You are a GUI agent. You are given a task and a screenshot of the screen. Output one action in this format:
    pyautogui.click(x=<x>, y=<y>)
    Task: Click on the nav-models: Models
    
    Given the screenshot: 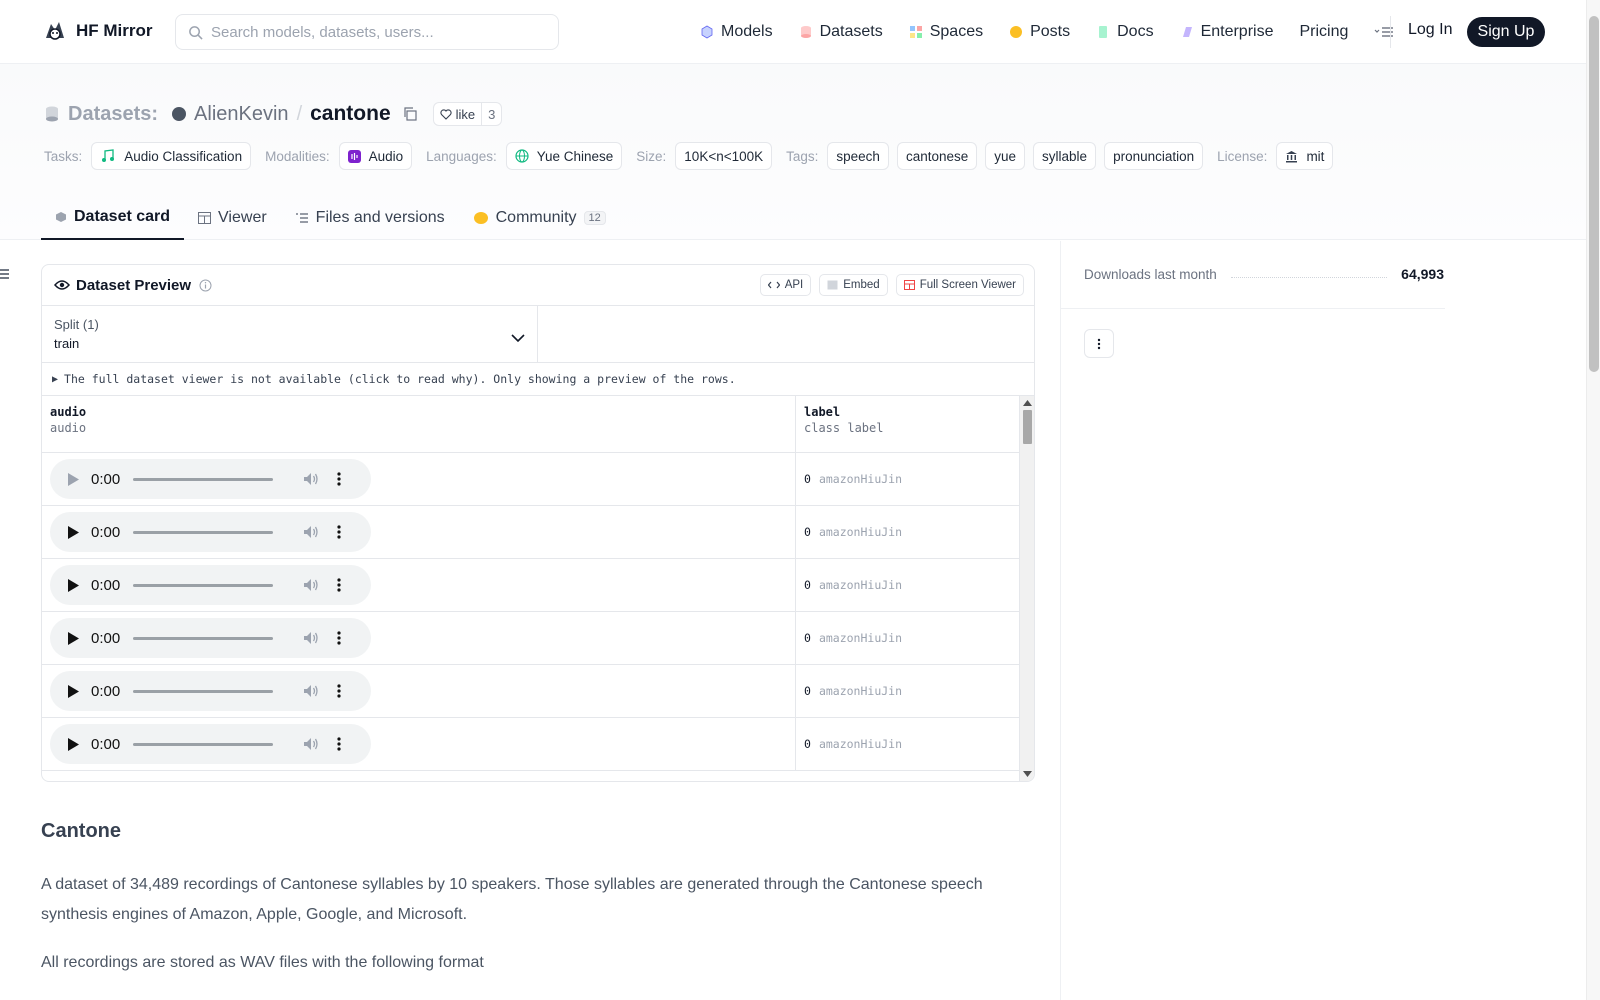 What is the action you would take?
    pyautogui.click(x=736, y=32)
    